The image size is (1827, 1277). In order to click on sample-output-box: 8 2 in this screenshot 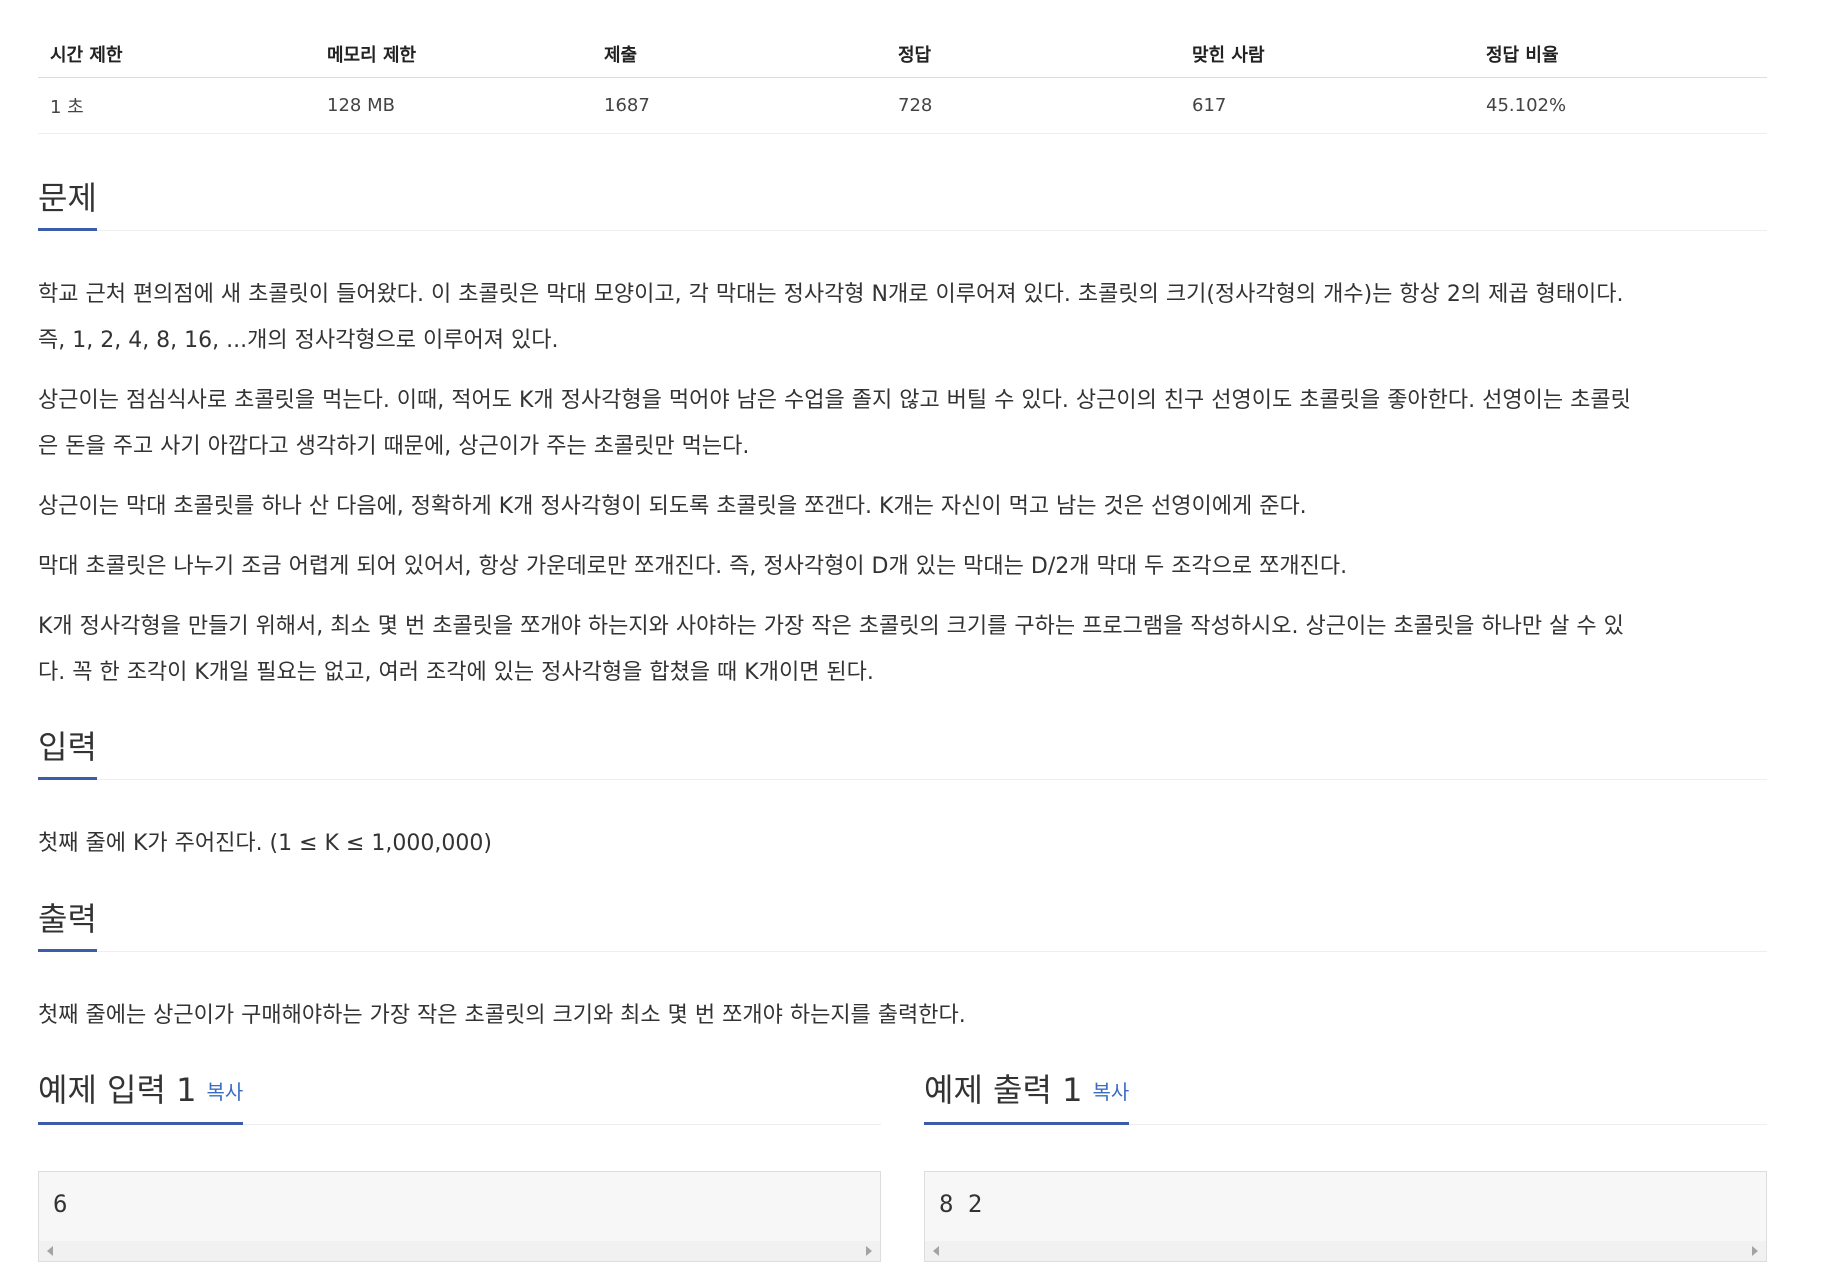, I will do `click(1345, 1216)`.